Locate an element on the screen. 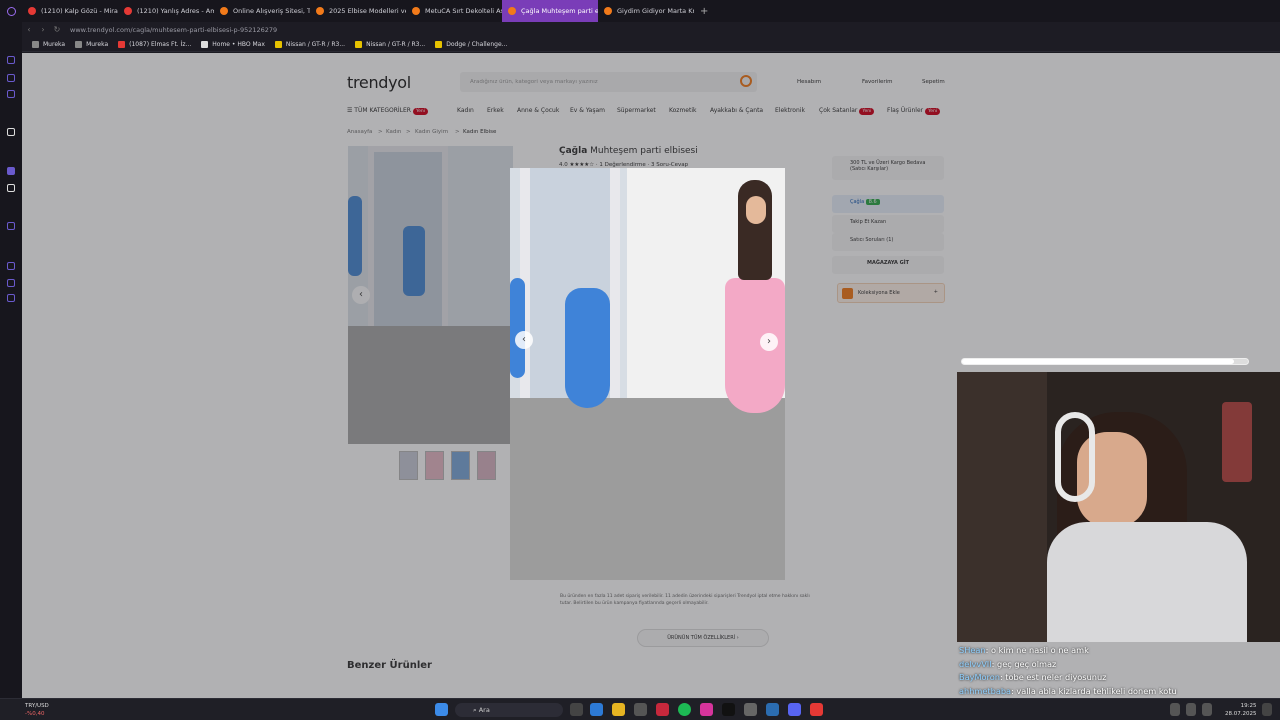 The image size is (1280, 720). browser-tab: 2025 Elbise Modelleri ve is located at coordinates (358, 11).